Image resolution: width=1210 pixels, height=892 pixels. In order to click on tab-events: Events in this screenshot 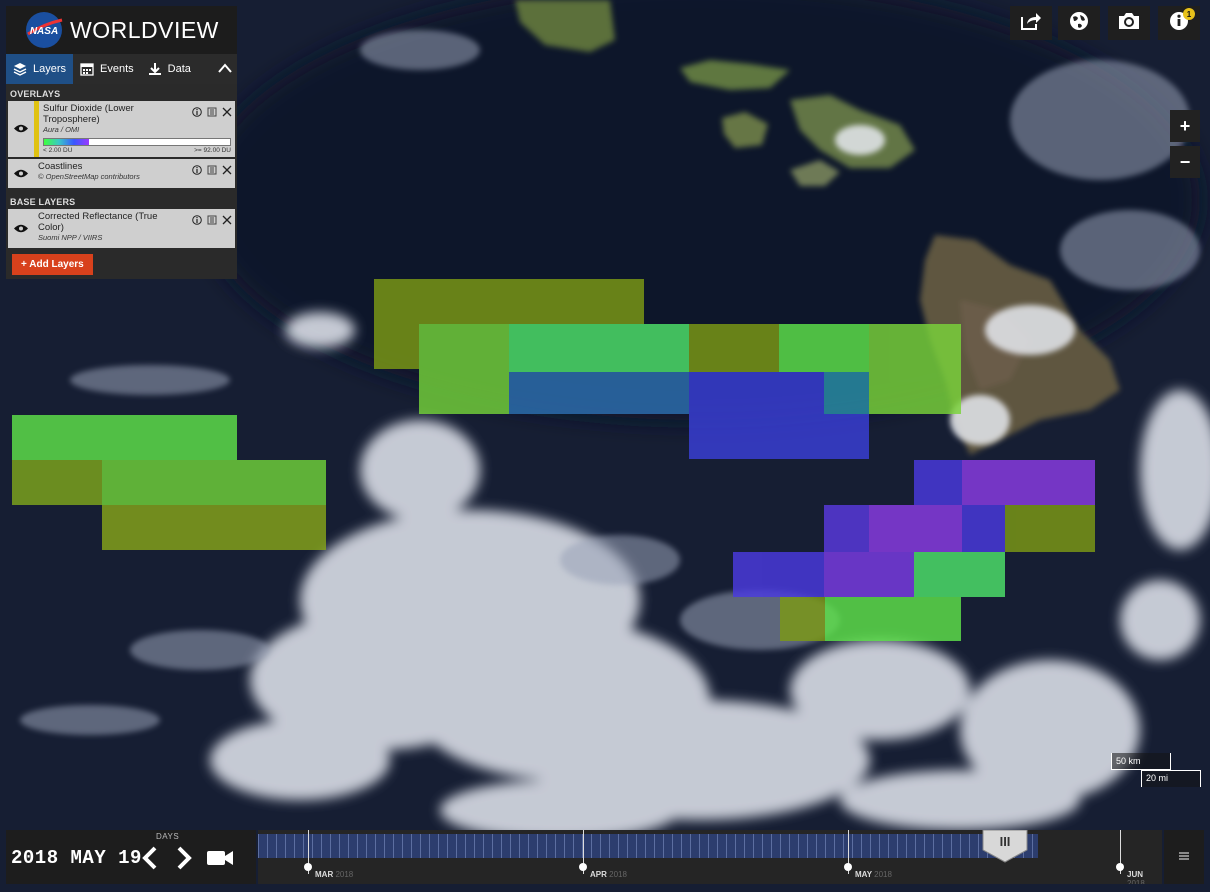, I will do `click(107, 69)`.